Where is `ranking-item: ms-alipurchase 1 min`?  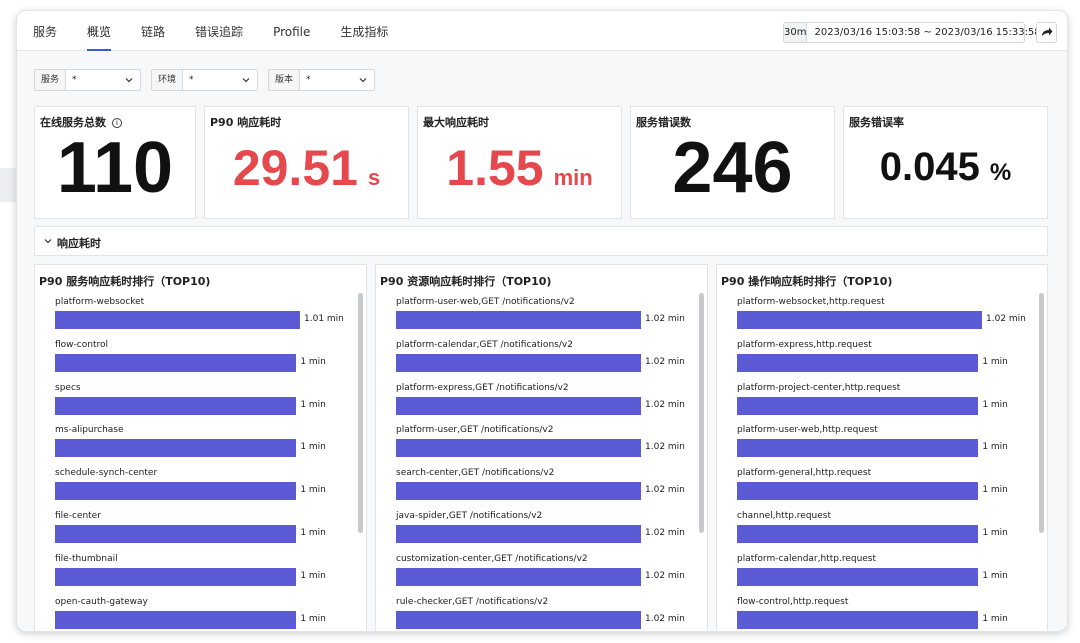 ranking-item: ms-alipurchase 1 min is located at coordinates (205, 446).